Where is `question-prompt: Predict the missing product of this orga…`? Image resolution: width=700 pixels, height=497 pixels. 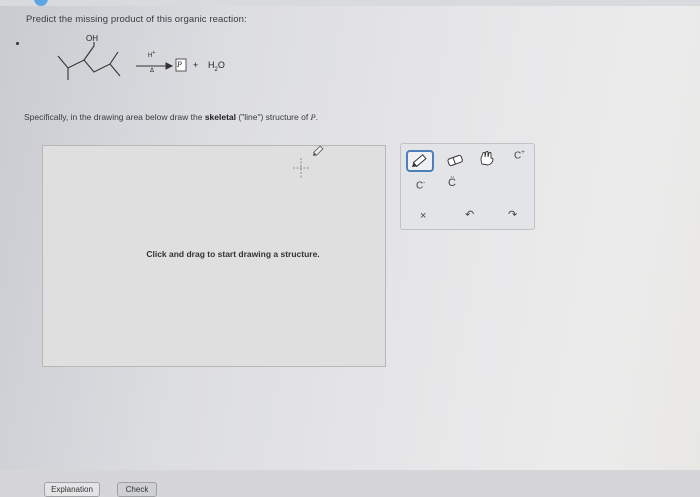
question-prompt: Predict the missing product of this orga… is located at coordinates (136, 19).